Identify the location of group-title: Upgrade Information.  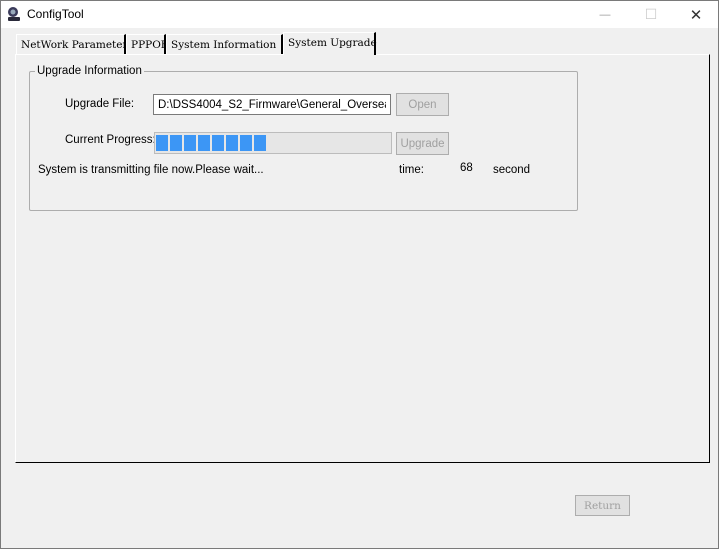
(89, 71).